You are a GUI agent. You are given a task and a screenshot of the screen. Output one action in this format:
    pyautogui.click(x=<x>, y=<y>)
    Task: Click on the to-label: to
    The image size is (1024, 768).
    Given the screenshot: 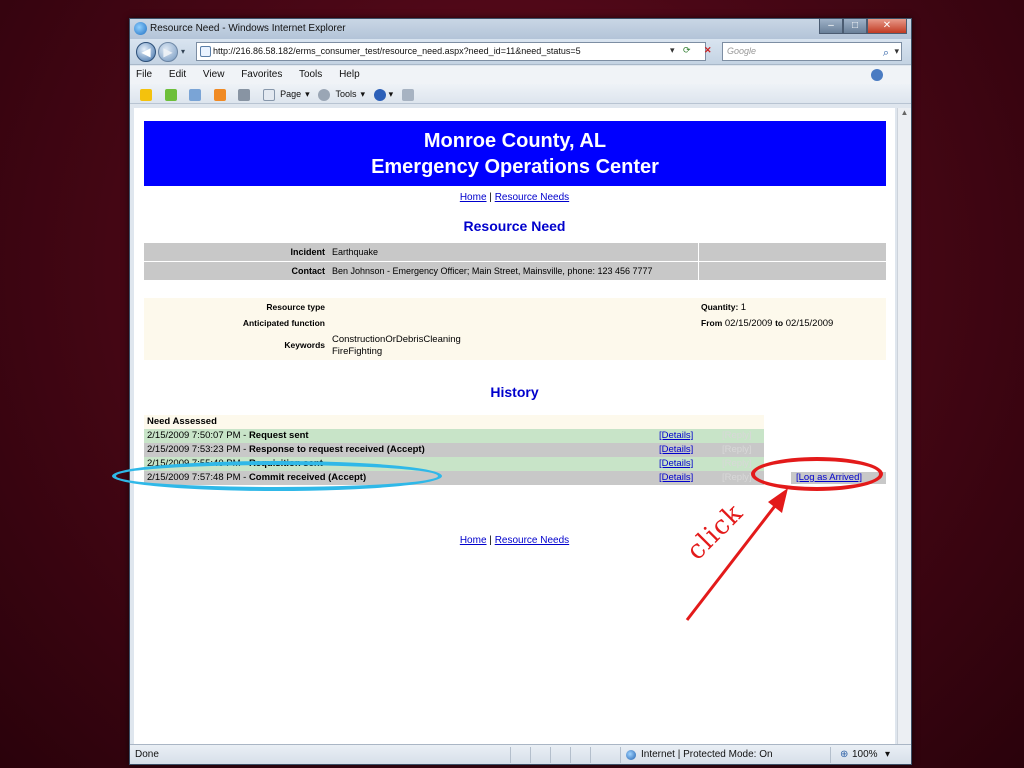 What is the action you would take?
    pyautogui.click(x=779, y=323)
    